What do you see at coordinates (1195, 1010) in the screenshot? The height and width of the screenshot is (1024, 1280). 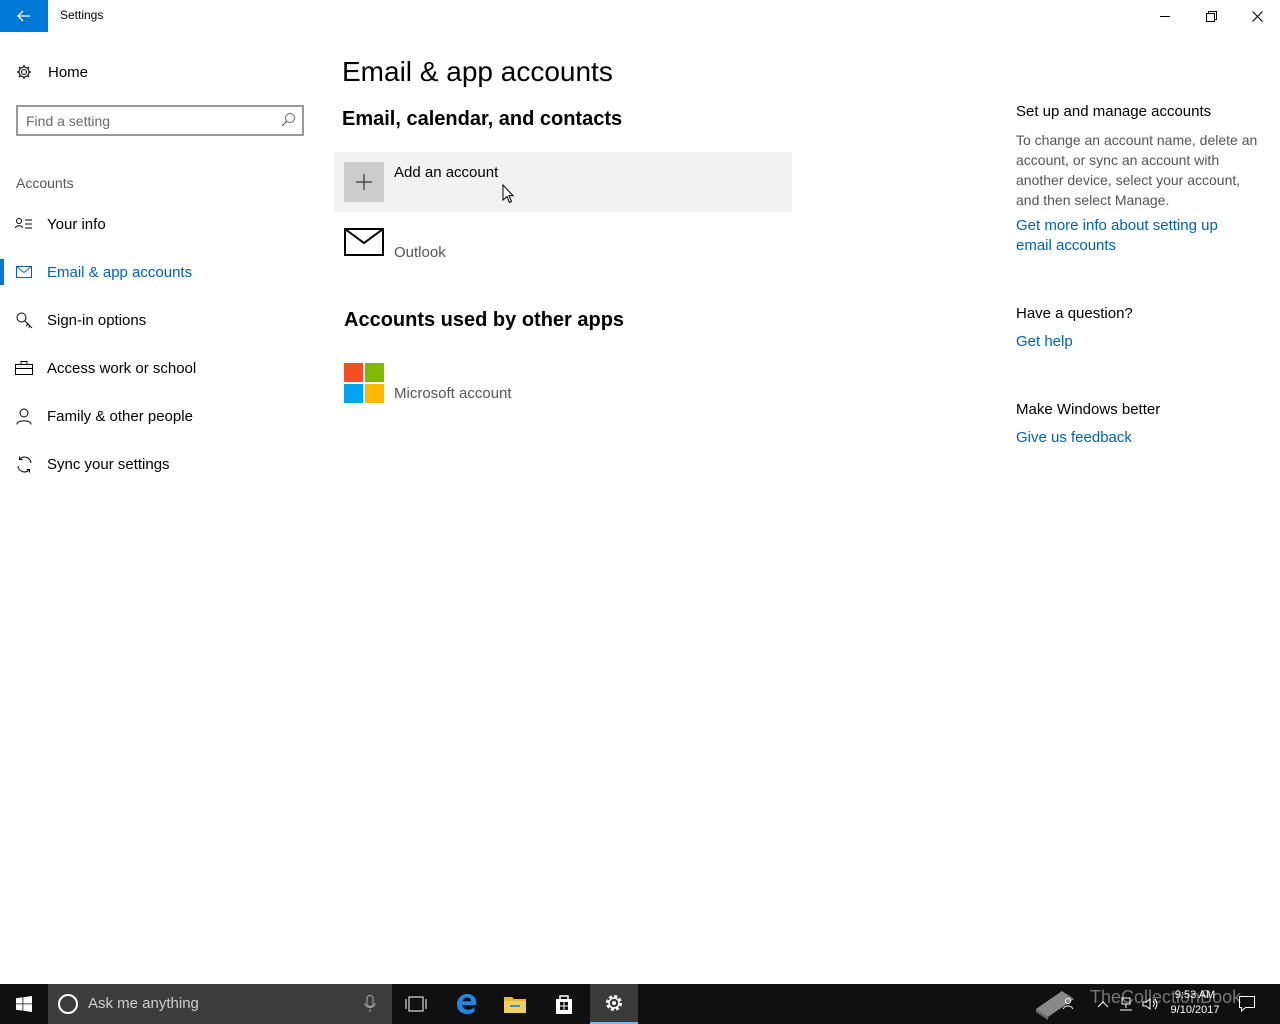 I see `clock-date: 9/10/2017` at bounding box center [1195, 1010].